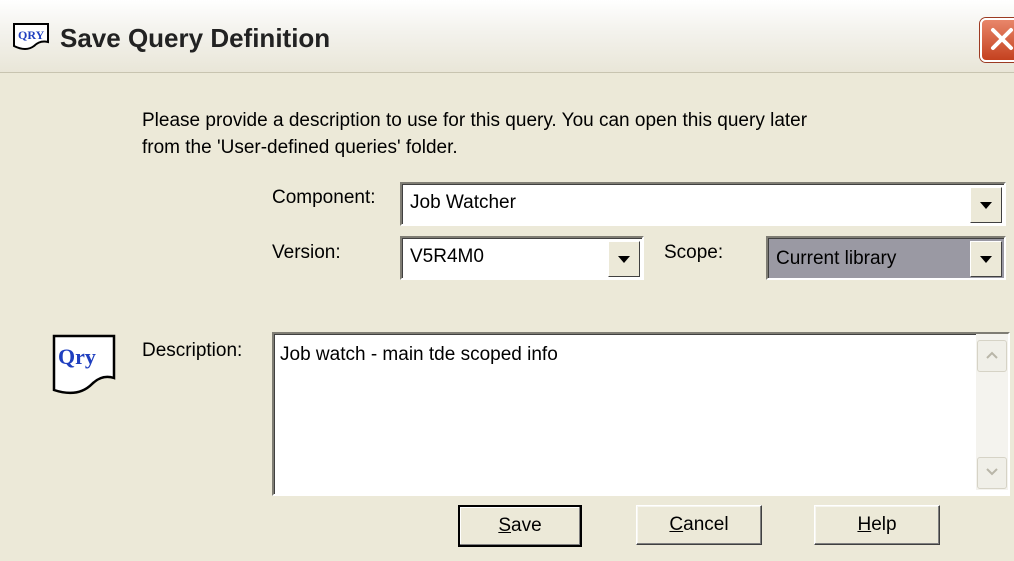 This screenshot has height=561, width=1014. Describe the element at coordinates (992, 412) in the screenshot. I see `vertical-scrollbar` at that location.